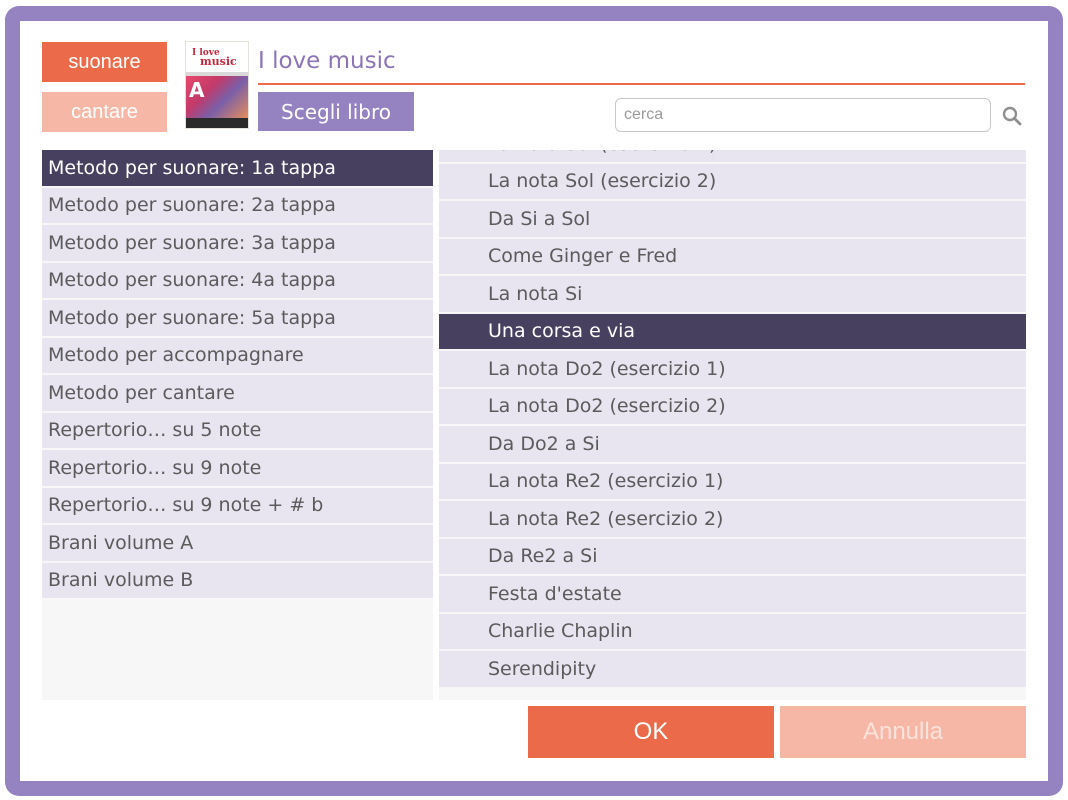 This screenshot has width=1068, height=800. I want to click on section-list-item: Metodo per suonare: 1a tappa, so click(237, 168).